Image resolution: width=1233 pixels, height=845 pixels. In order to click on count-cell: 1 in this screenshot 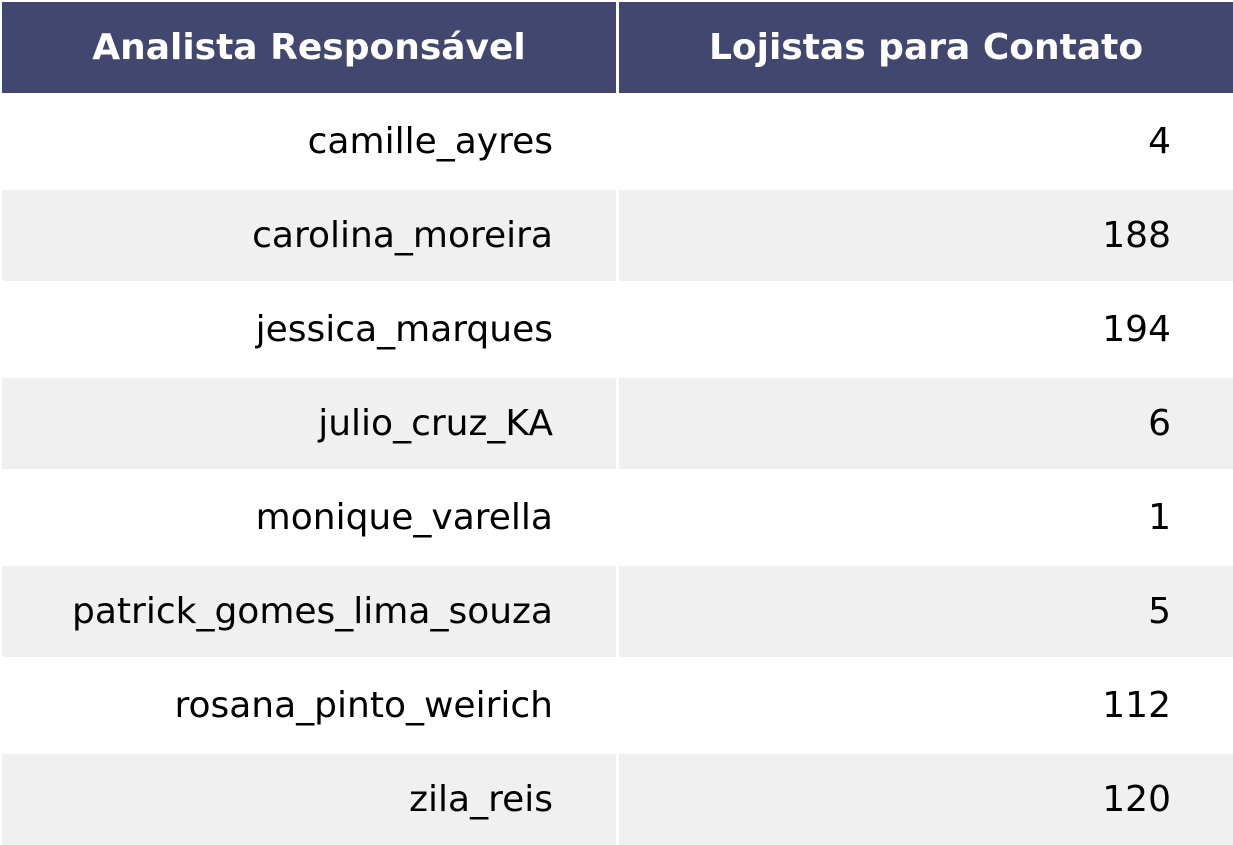, I will do `click(926, 517)`.